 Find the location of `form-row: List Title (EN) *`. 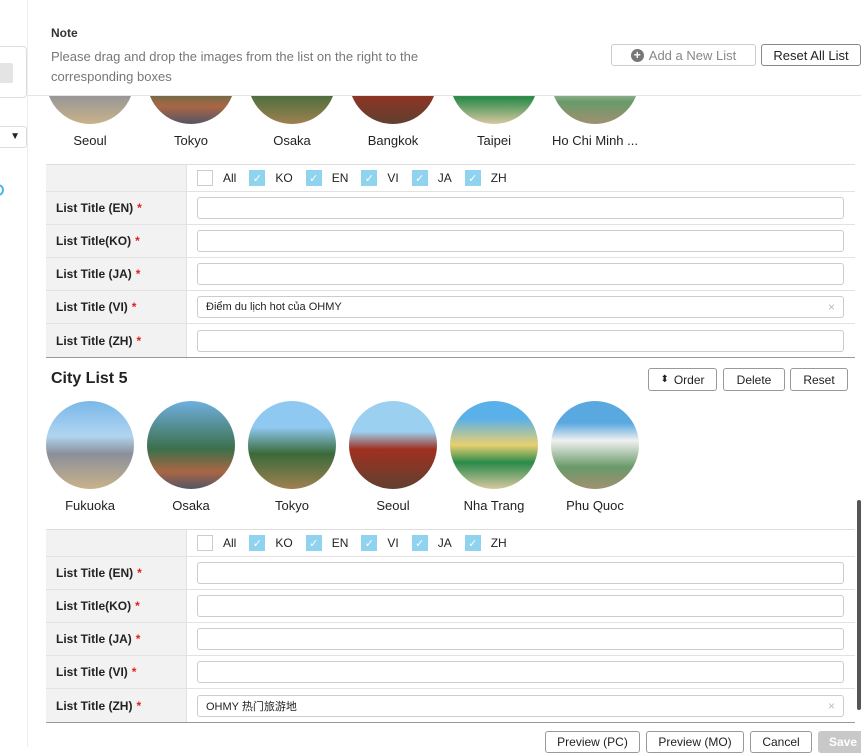

form-row: List Title (EN) * is located at coordinates (450, 573).